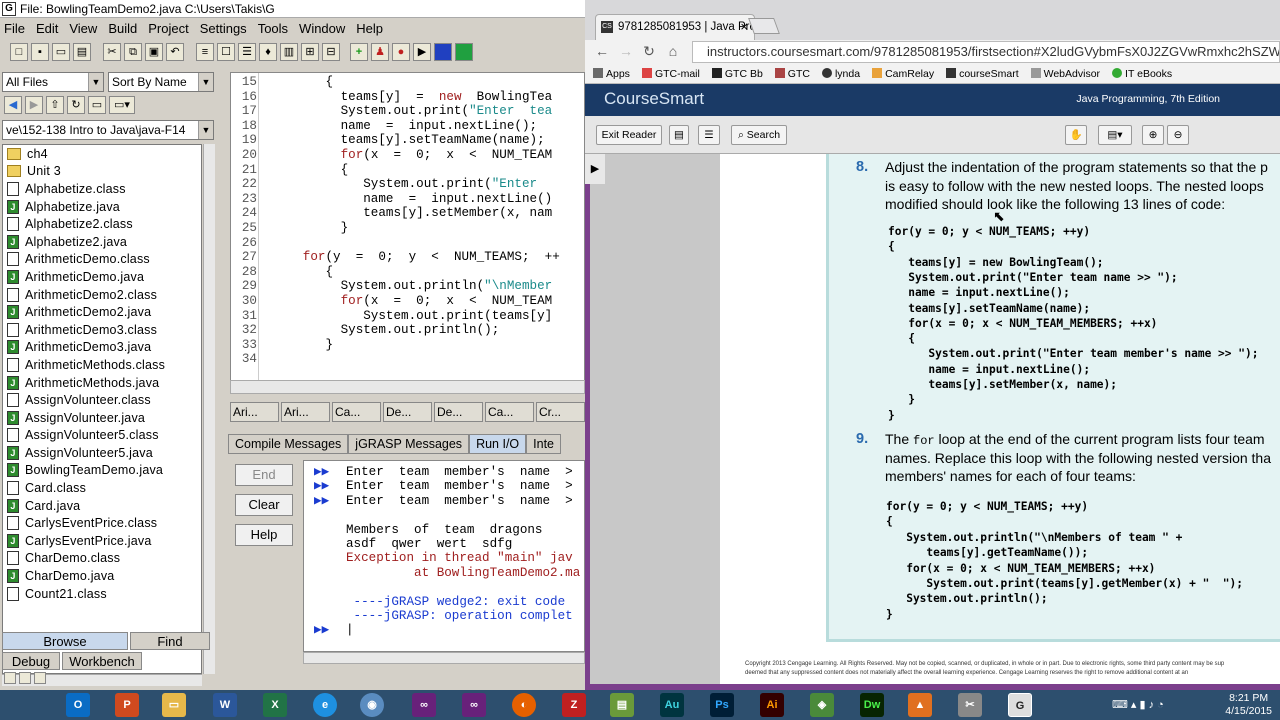 This screenshot has width=1280, height=720. I want to click on file-list-item: J AssignVolunteer5.java, so click(102, 453).